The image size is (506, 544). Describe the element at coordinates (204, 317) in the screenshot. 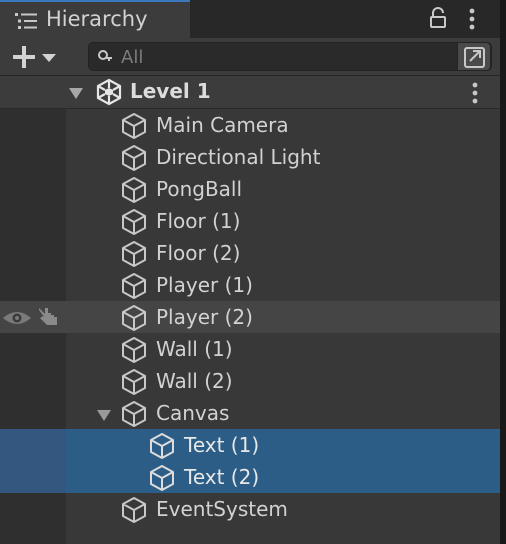

I see `item-label: Player (2)` at that location.